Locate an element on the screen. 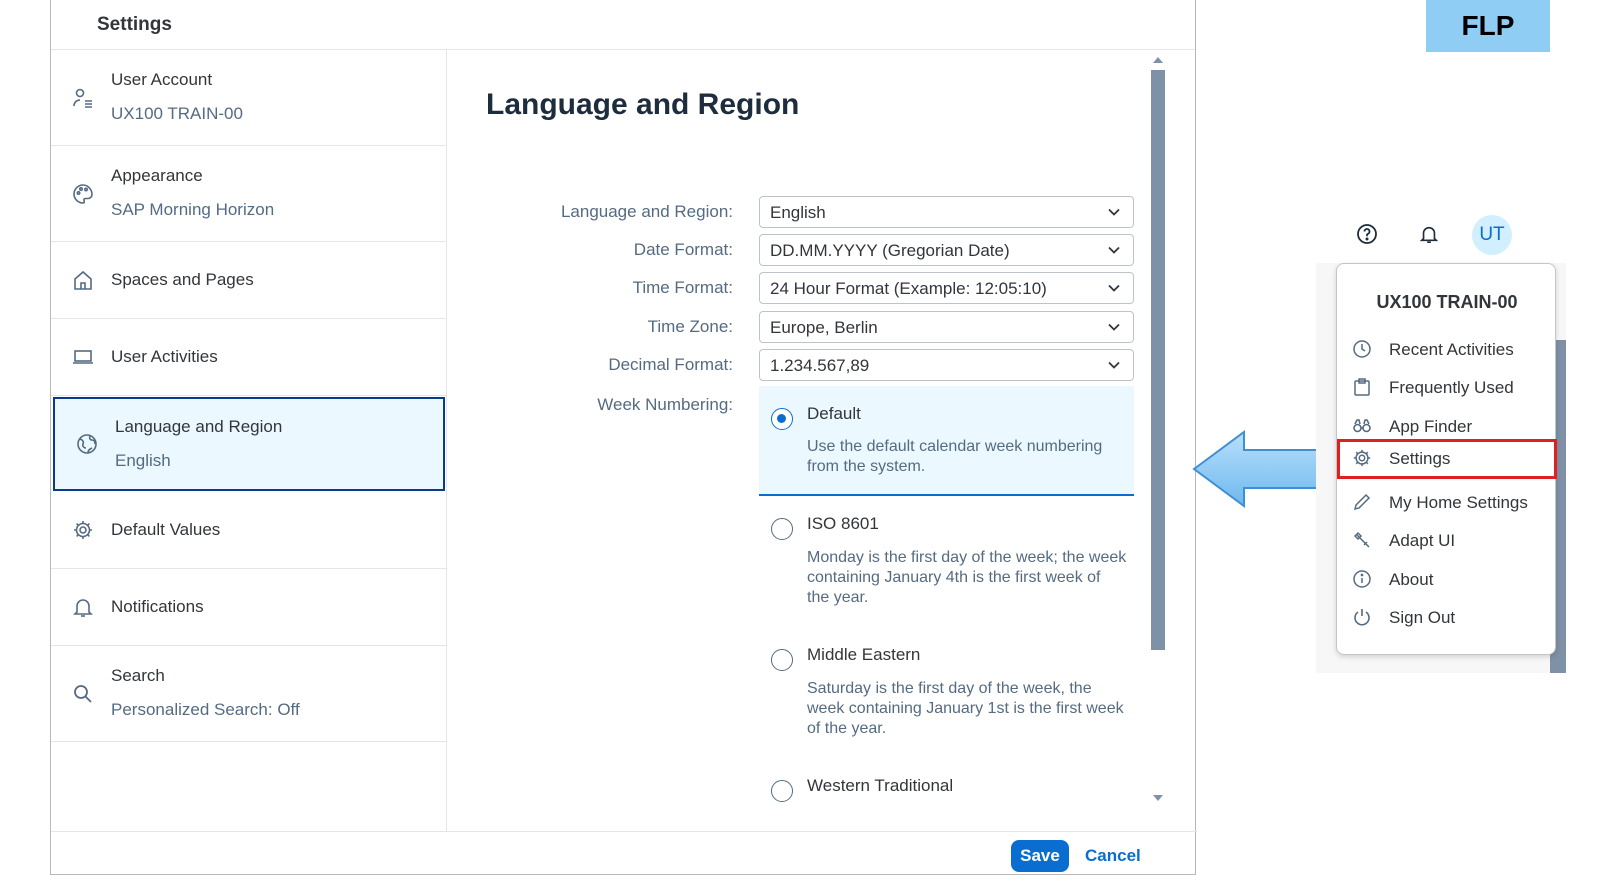  sidebar-item-user-account: User Account UX100 TRAIN-00 is located at coordinates (249, 98).